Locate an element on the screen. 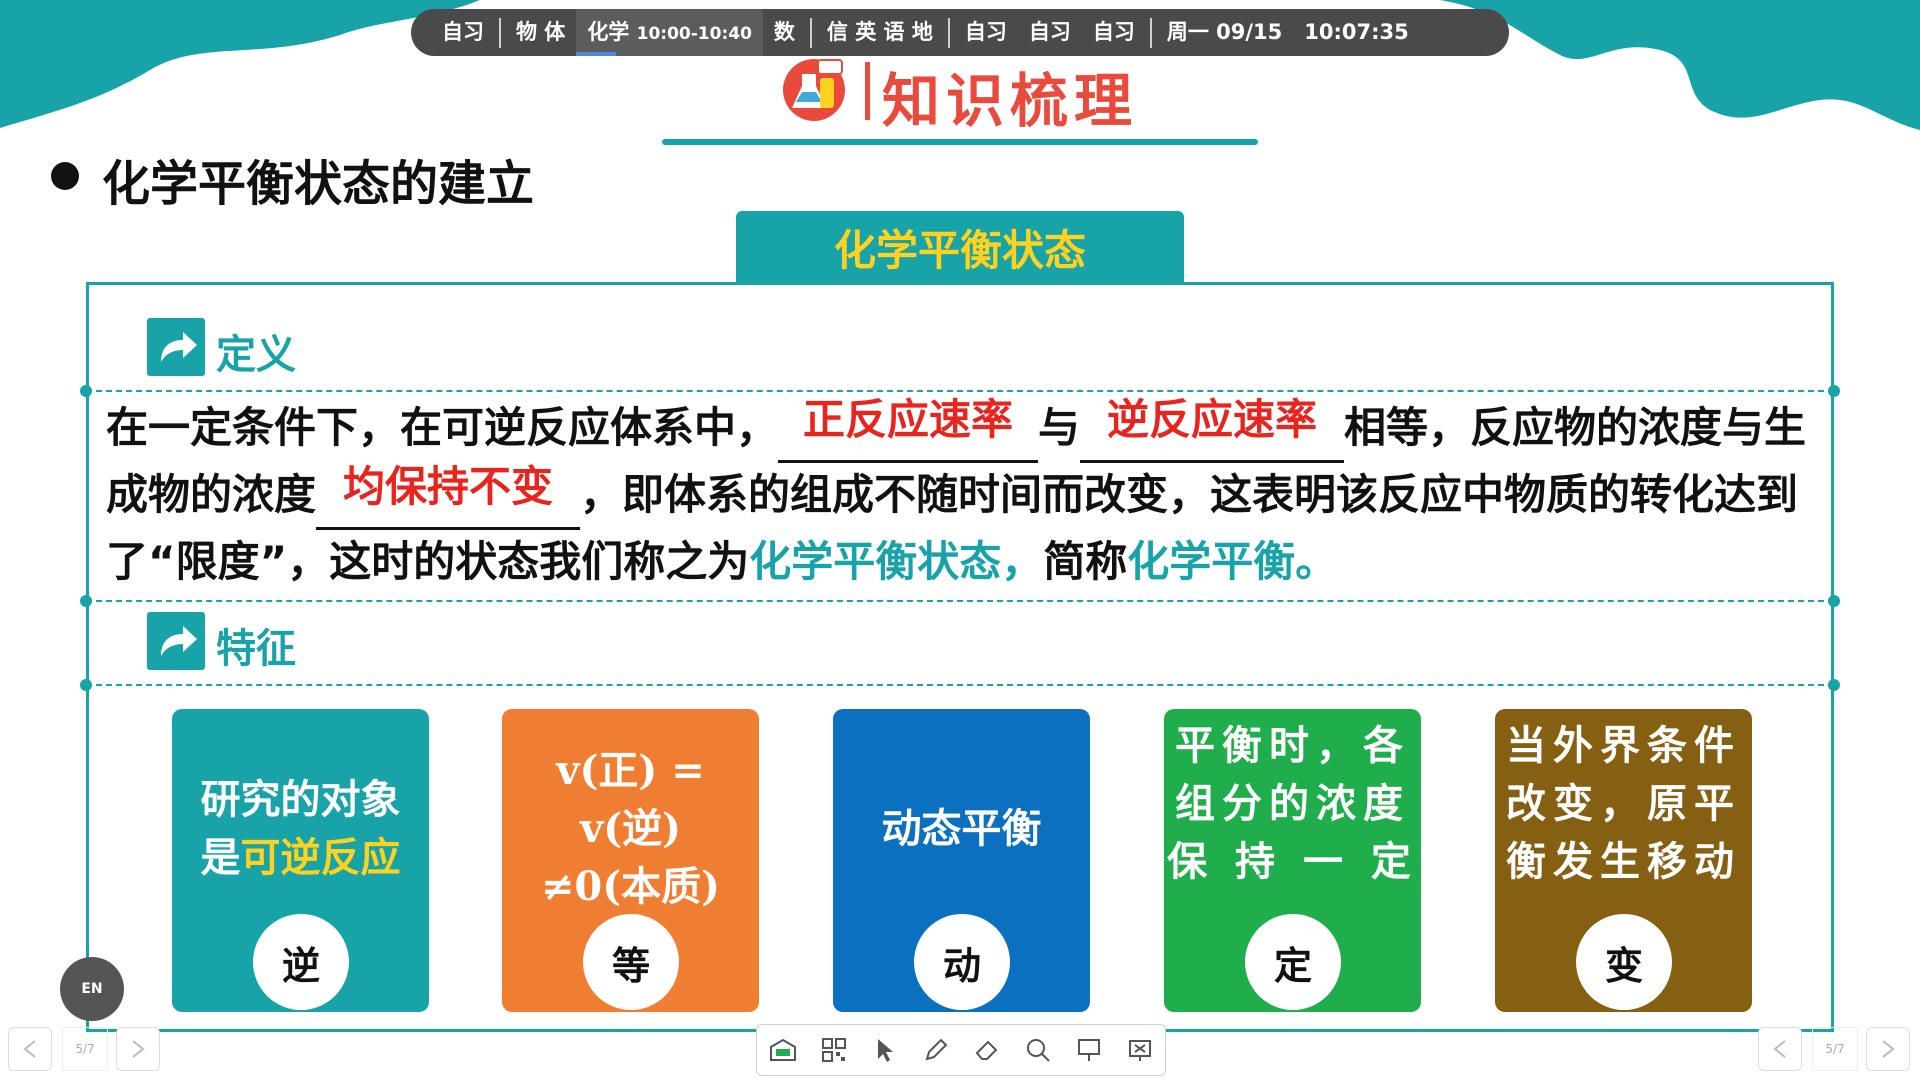 This screenshot has height=1080, width=1920. qr-icon is located at coordinates (833, 1050).